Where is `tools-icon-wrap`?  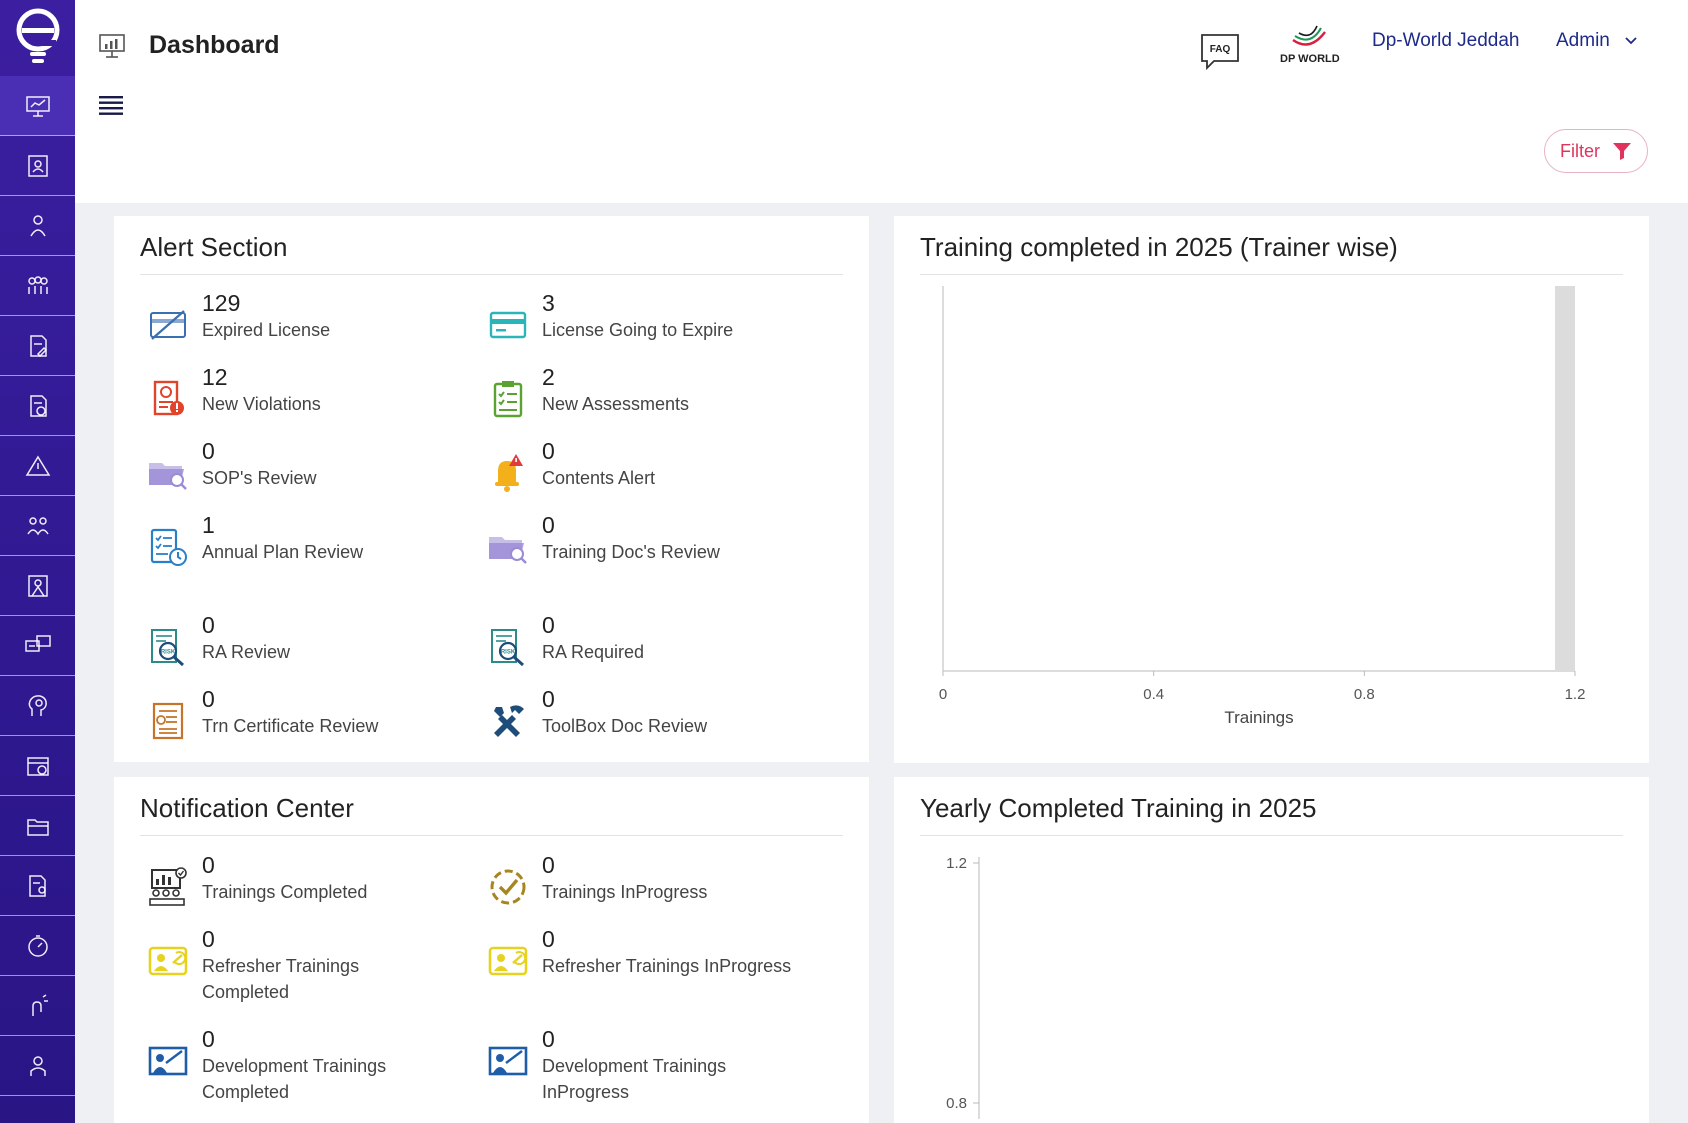 tools-icon-wrap is located at coordinates (508, 721).